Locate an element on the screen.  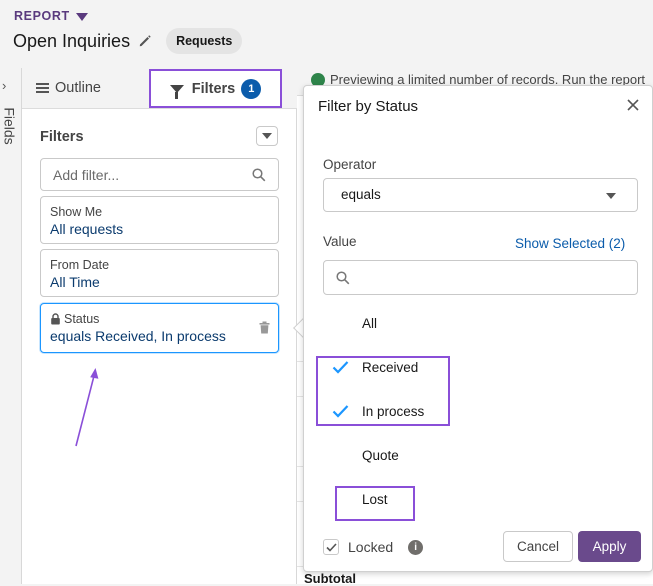
option-label: Quote is located at coordinates (380, 455).